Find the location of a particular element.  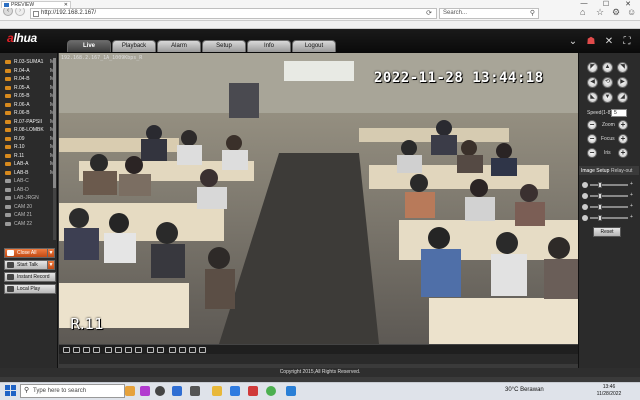

gift-app-icon is located at coordinates (130, 391).